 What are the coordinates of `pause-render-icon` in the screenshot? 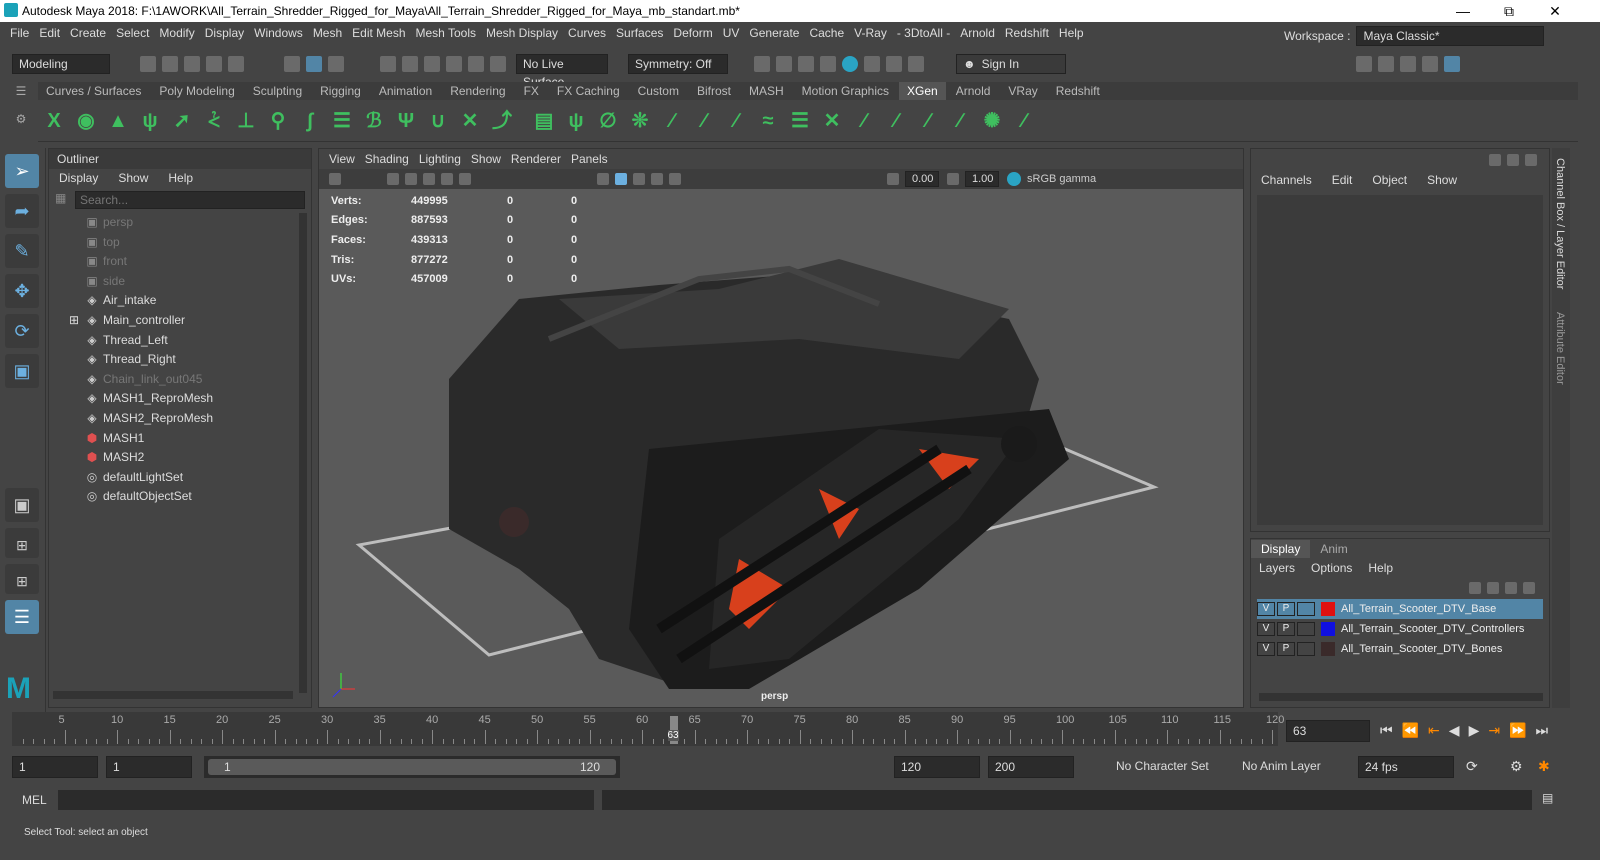 It's located at (916, 64).